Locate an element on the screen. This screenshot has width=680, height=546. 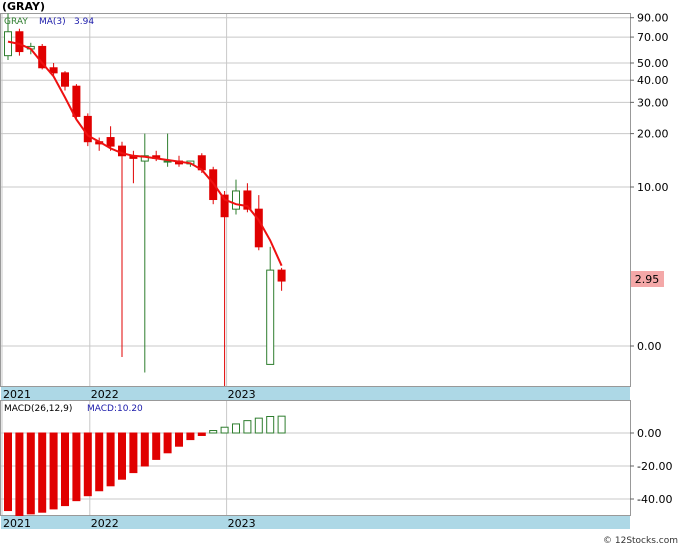
price-x-tick-label: 2023 is located at coordinates (242, 394).